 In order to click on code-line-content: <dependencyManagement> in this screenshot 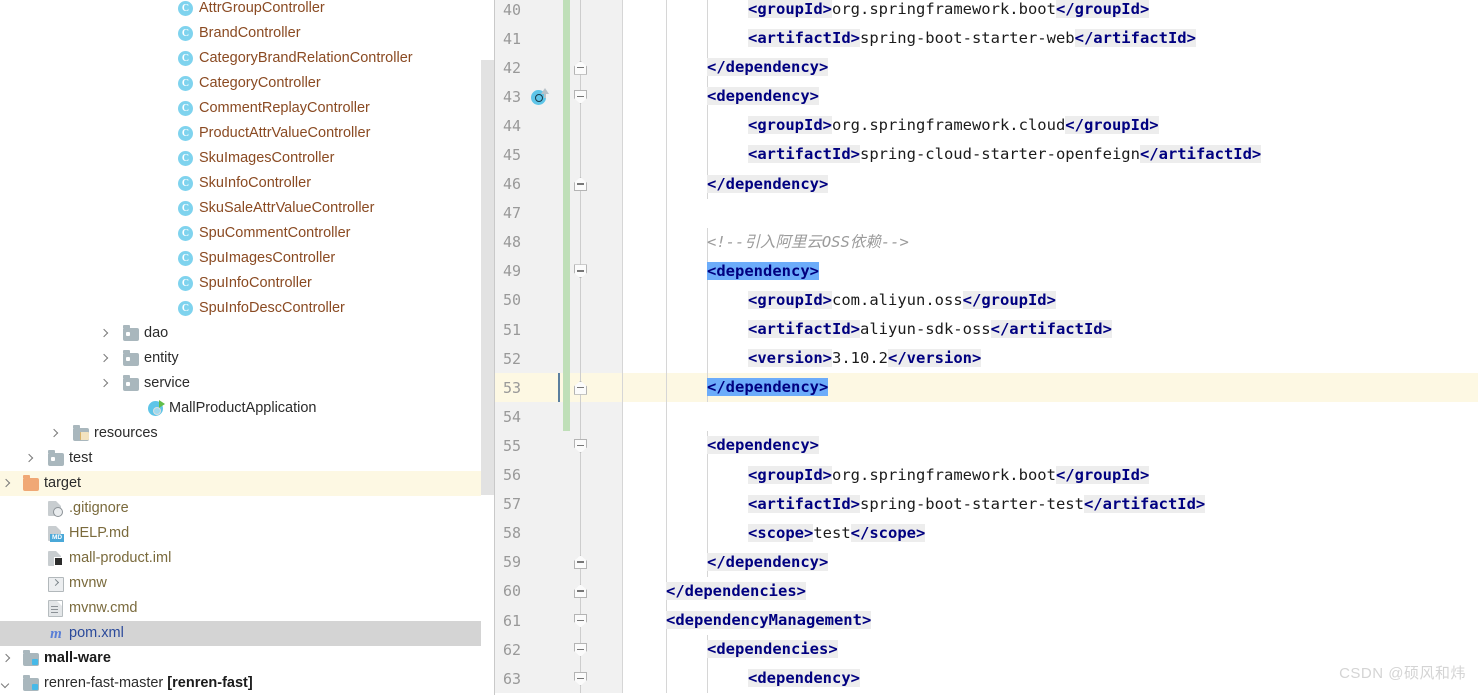, I will do `click(1050, 620)`.